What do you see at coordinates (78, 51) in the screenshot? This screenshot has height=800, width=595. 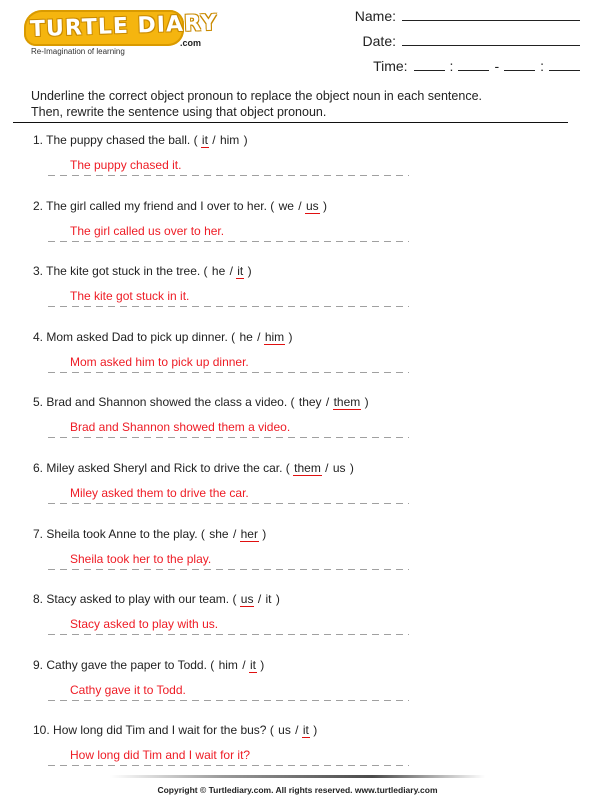 I see `logo-tagline: Re-Imagination of learning` at bounding box center [78, 51].